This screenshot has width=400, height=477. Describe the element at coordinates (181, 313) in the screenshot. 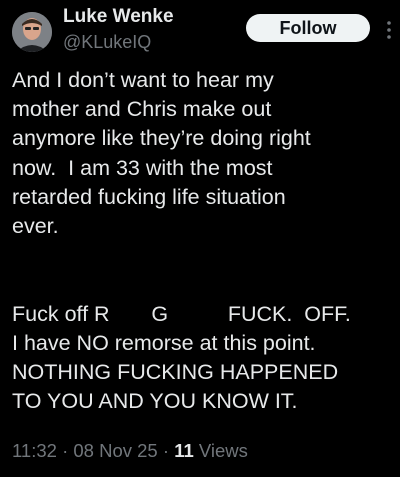

I see `tweet-line: Fuck off R G FUCK. OFF.` at that location.